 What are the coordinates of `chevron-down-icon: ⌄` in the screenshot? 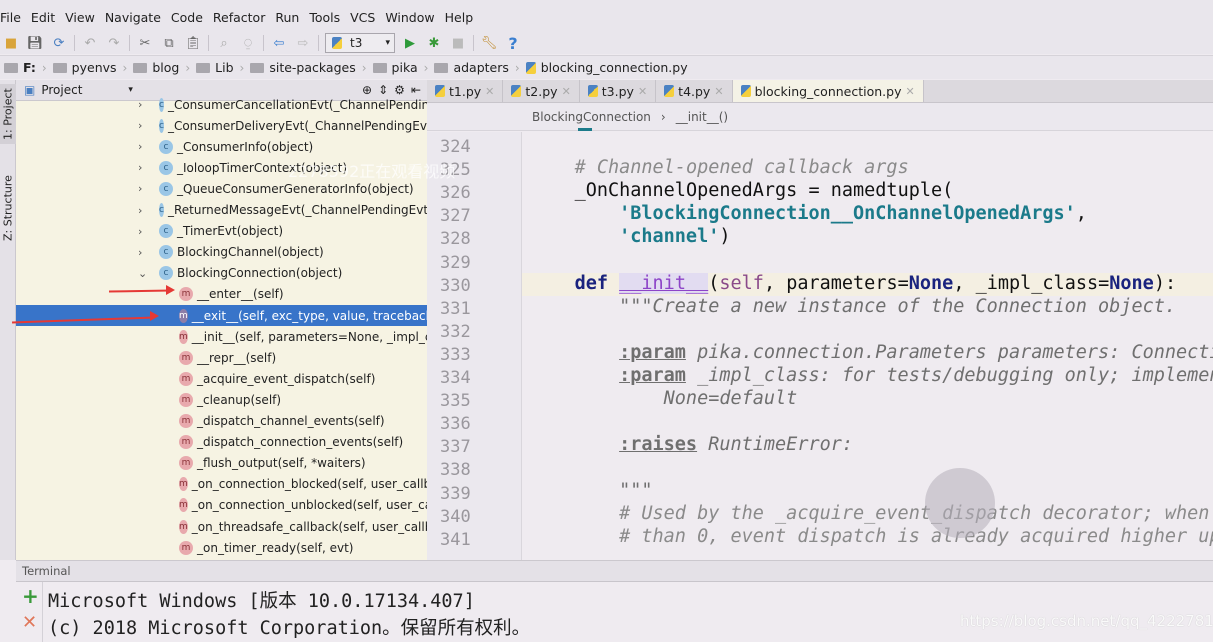 It's located at (142, 273).